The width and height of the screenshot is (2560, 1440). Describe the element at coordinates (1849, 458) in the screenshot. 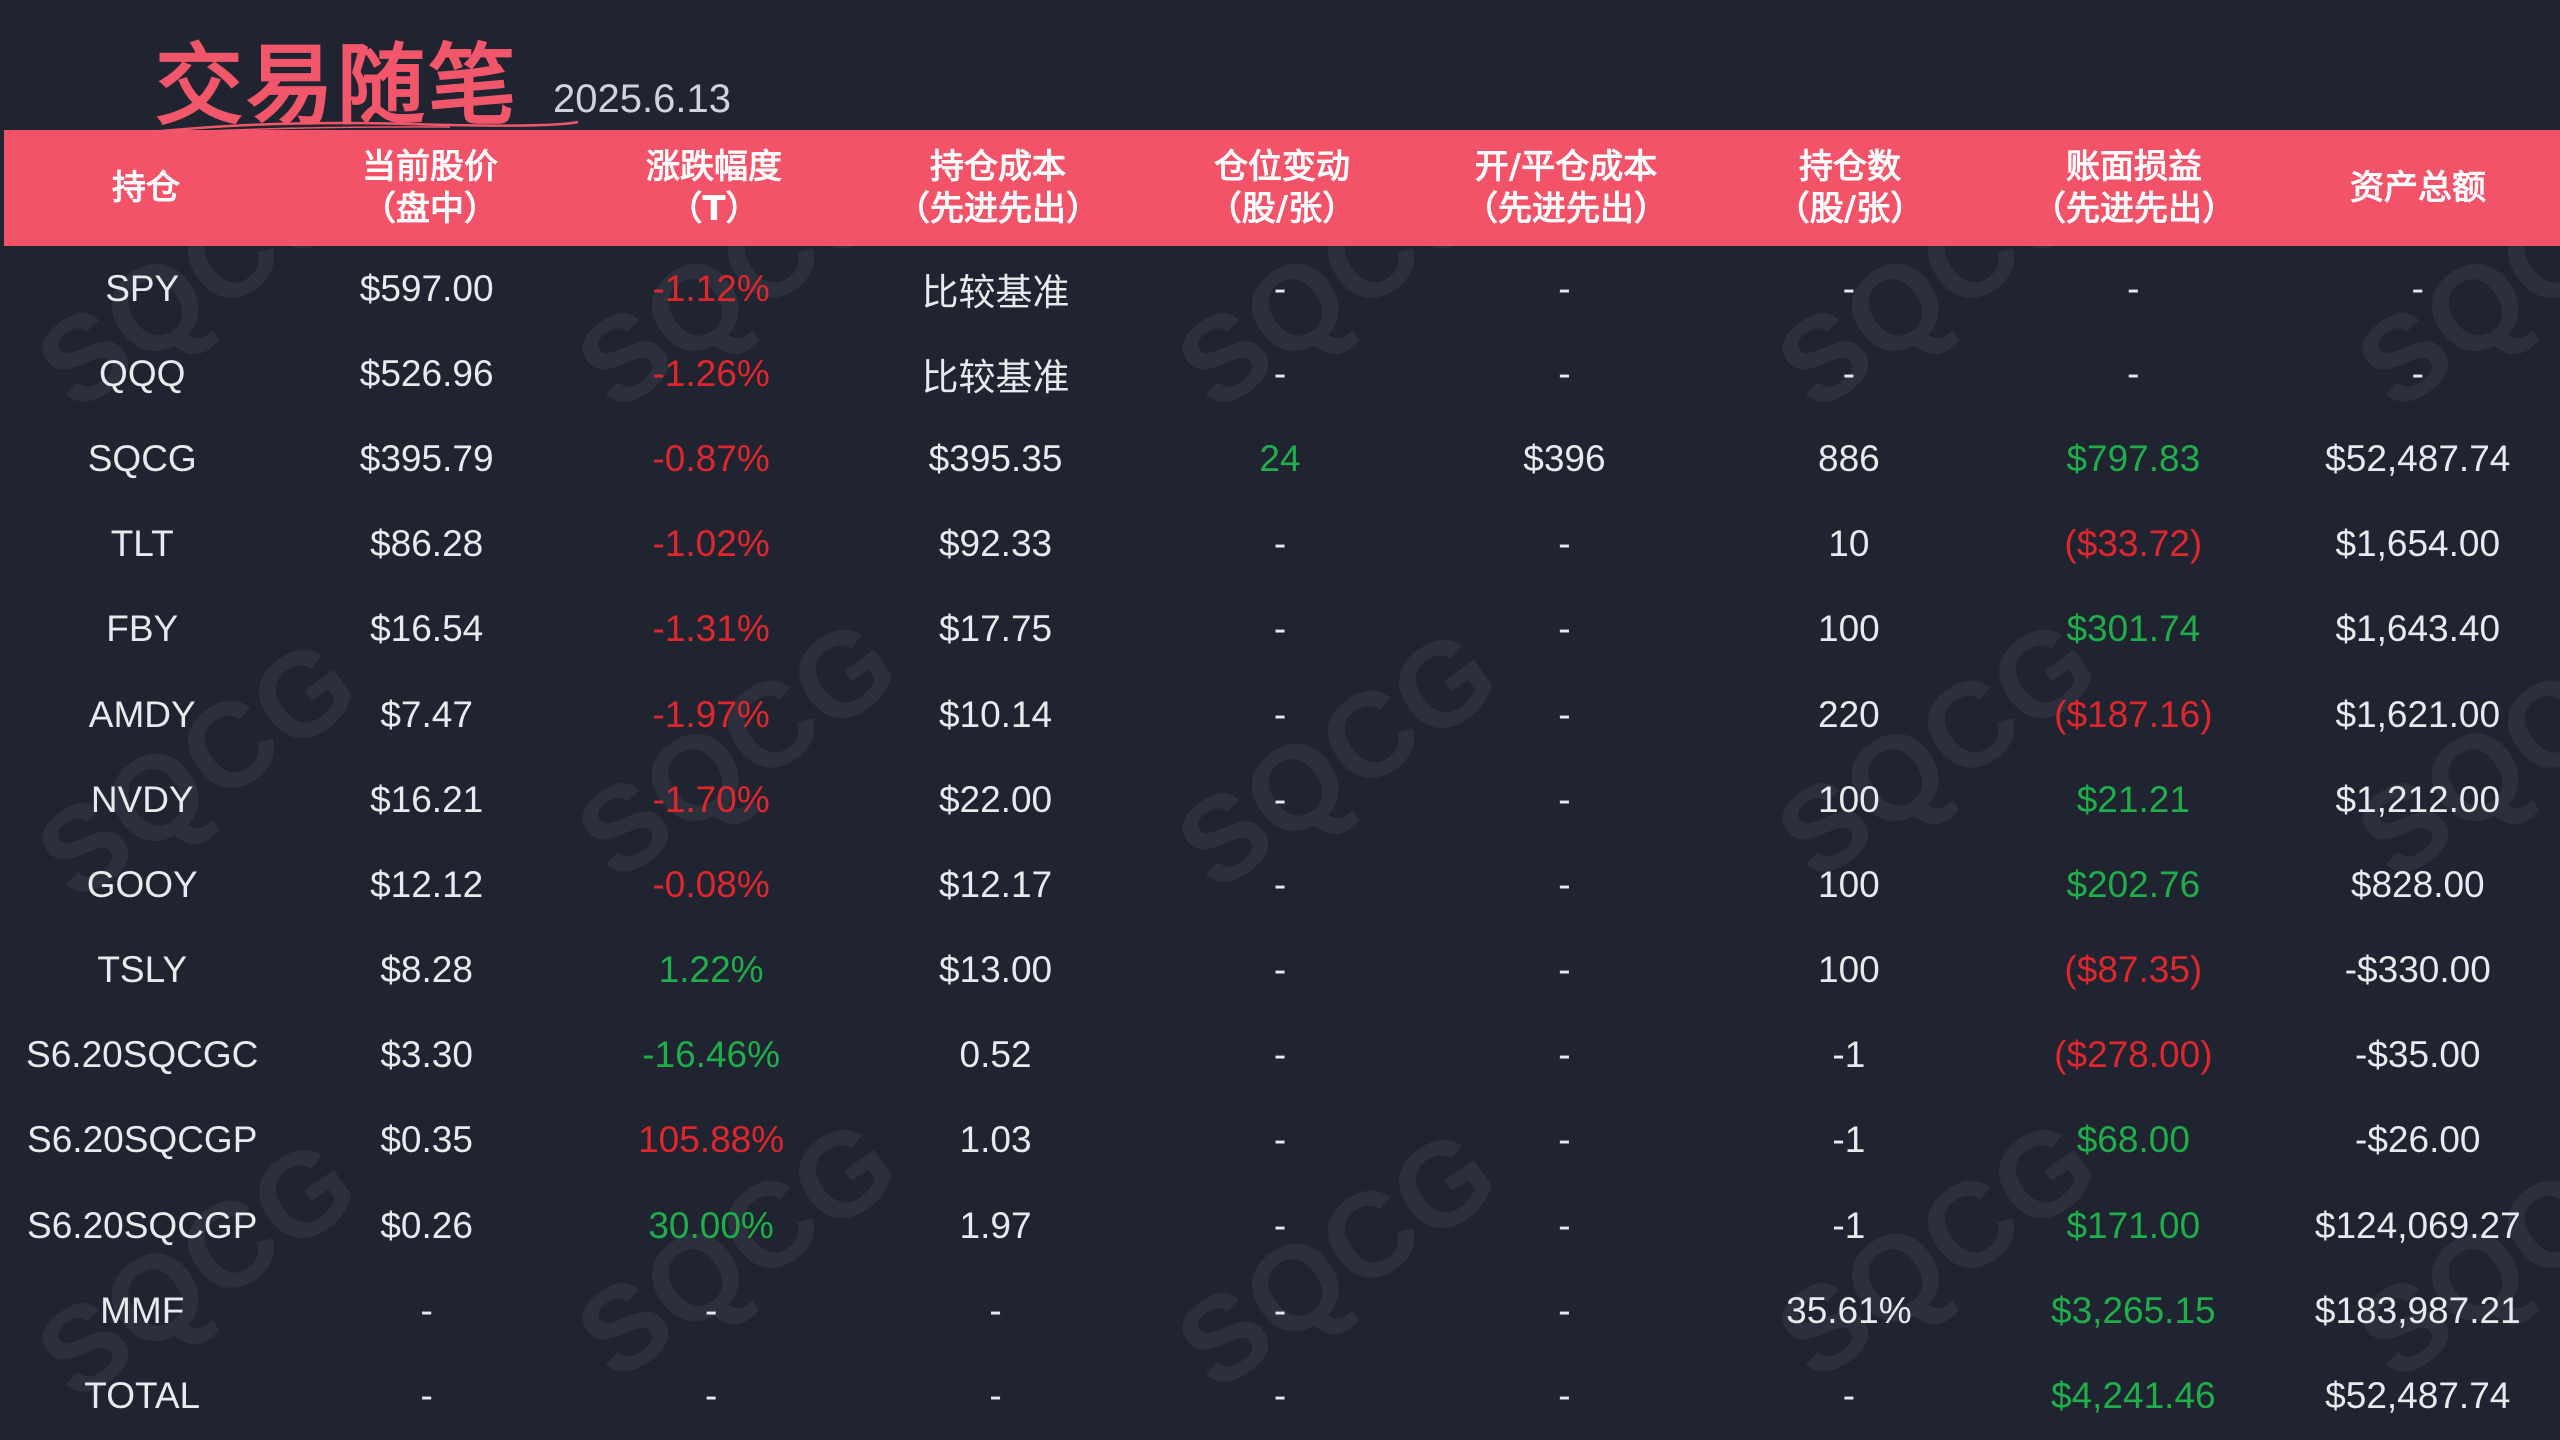

I see `cell-qty: 886` at that location.